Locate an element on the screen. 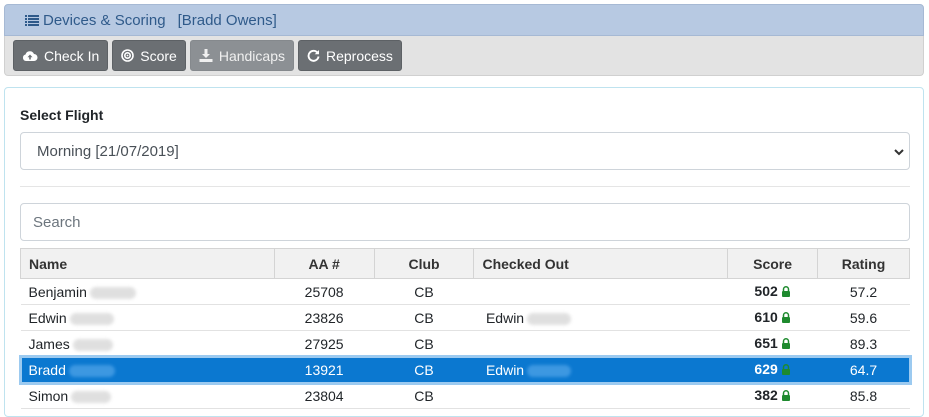 Image resolution: width=929 pixels, height=417 pixels. name-cell: James is located at coordinates (147, 343).